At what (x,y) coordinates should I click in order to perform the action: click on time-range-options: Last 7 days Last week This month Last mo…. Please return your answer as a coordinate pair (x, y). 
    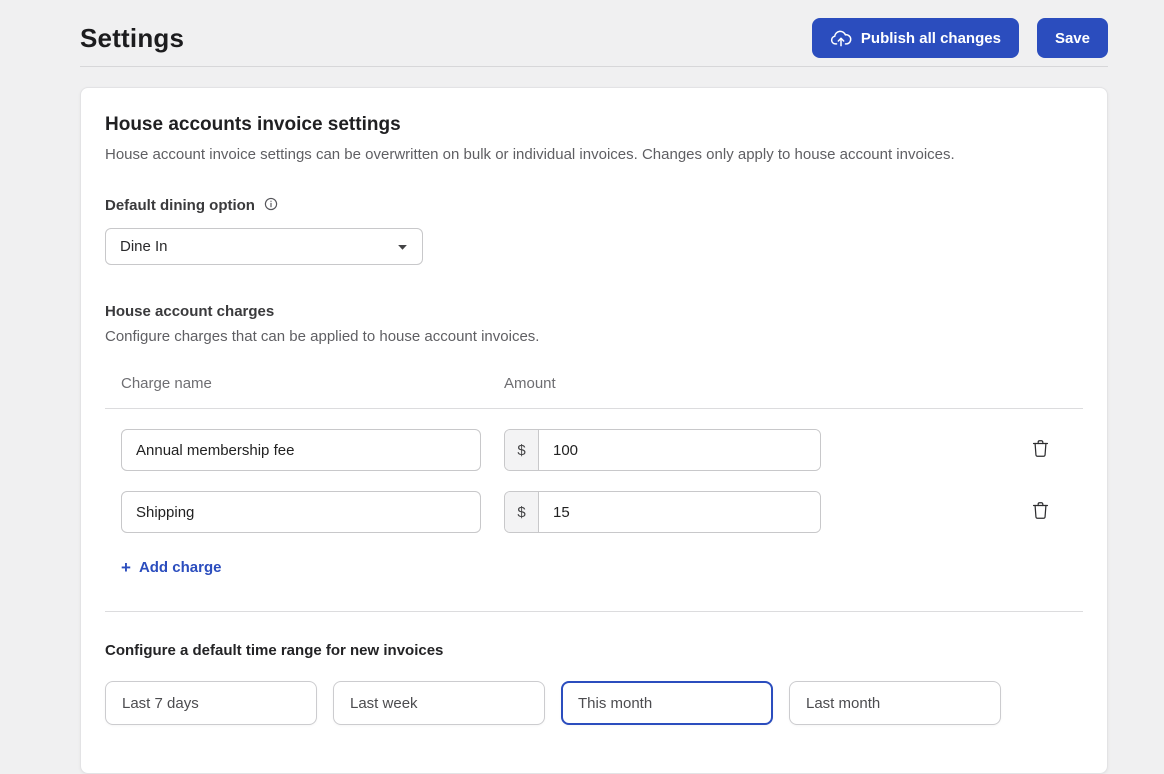
    Looking at the image, I should click on (594, 703).